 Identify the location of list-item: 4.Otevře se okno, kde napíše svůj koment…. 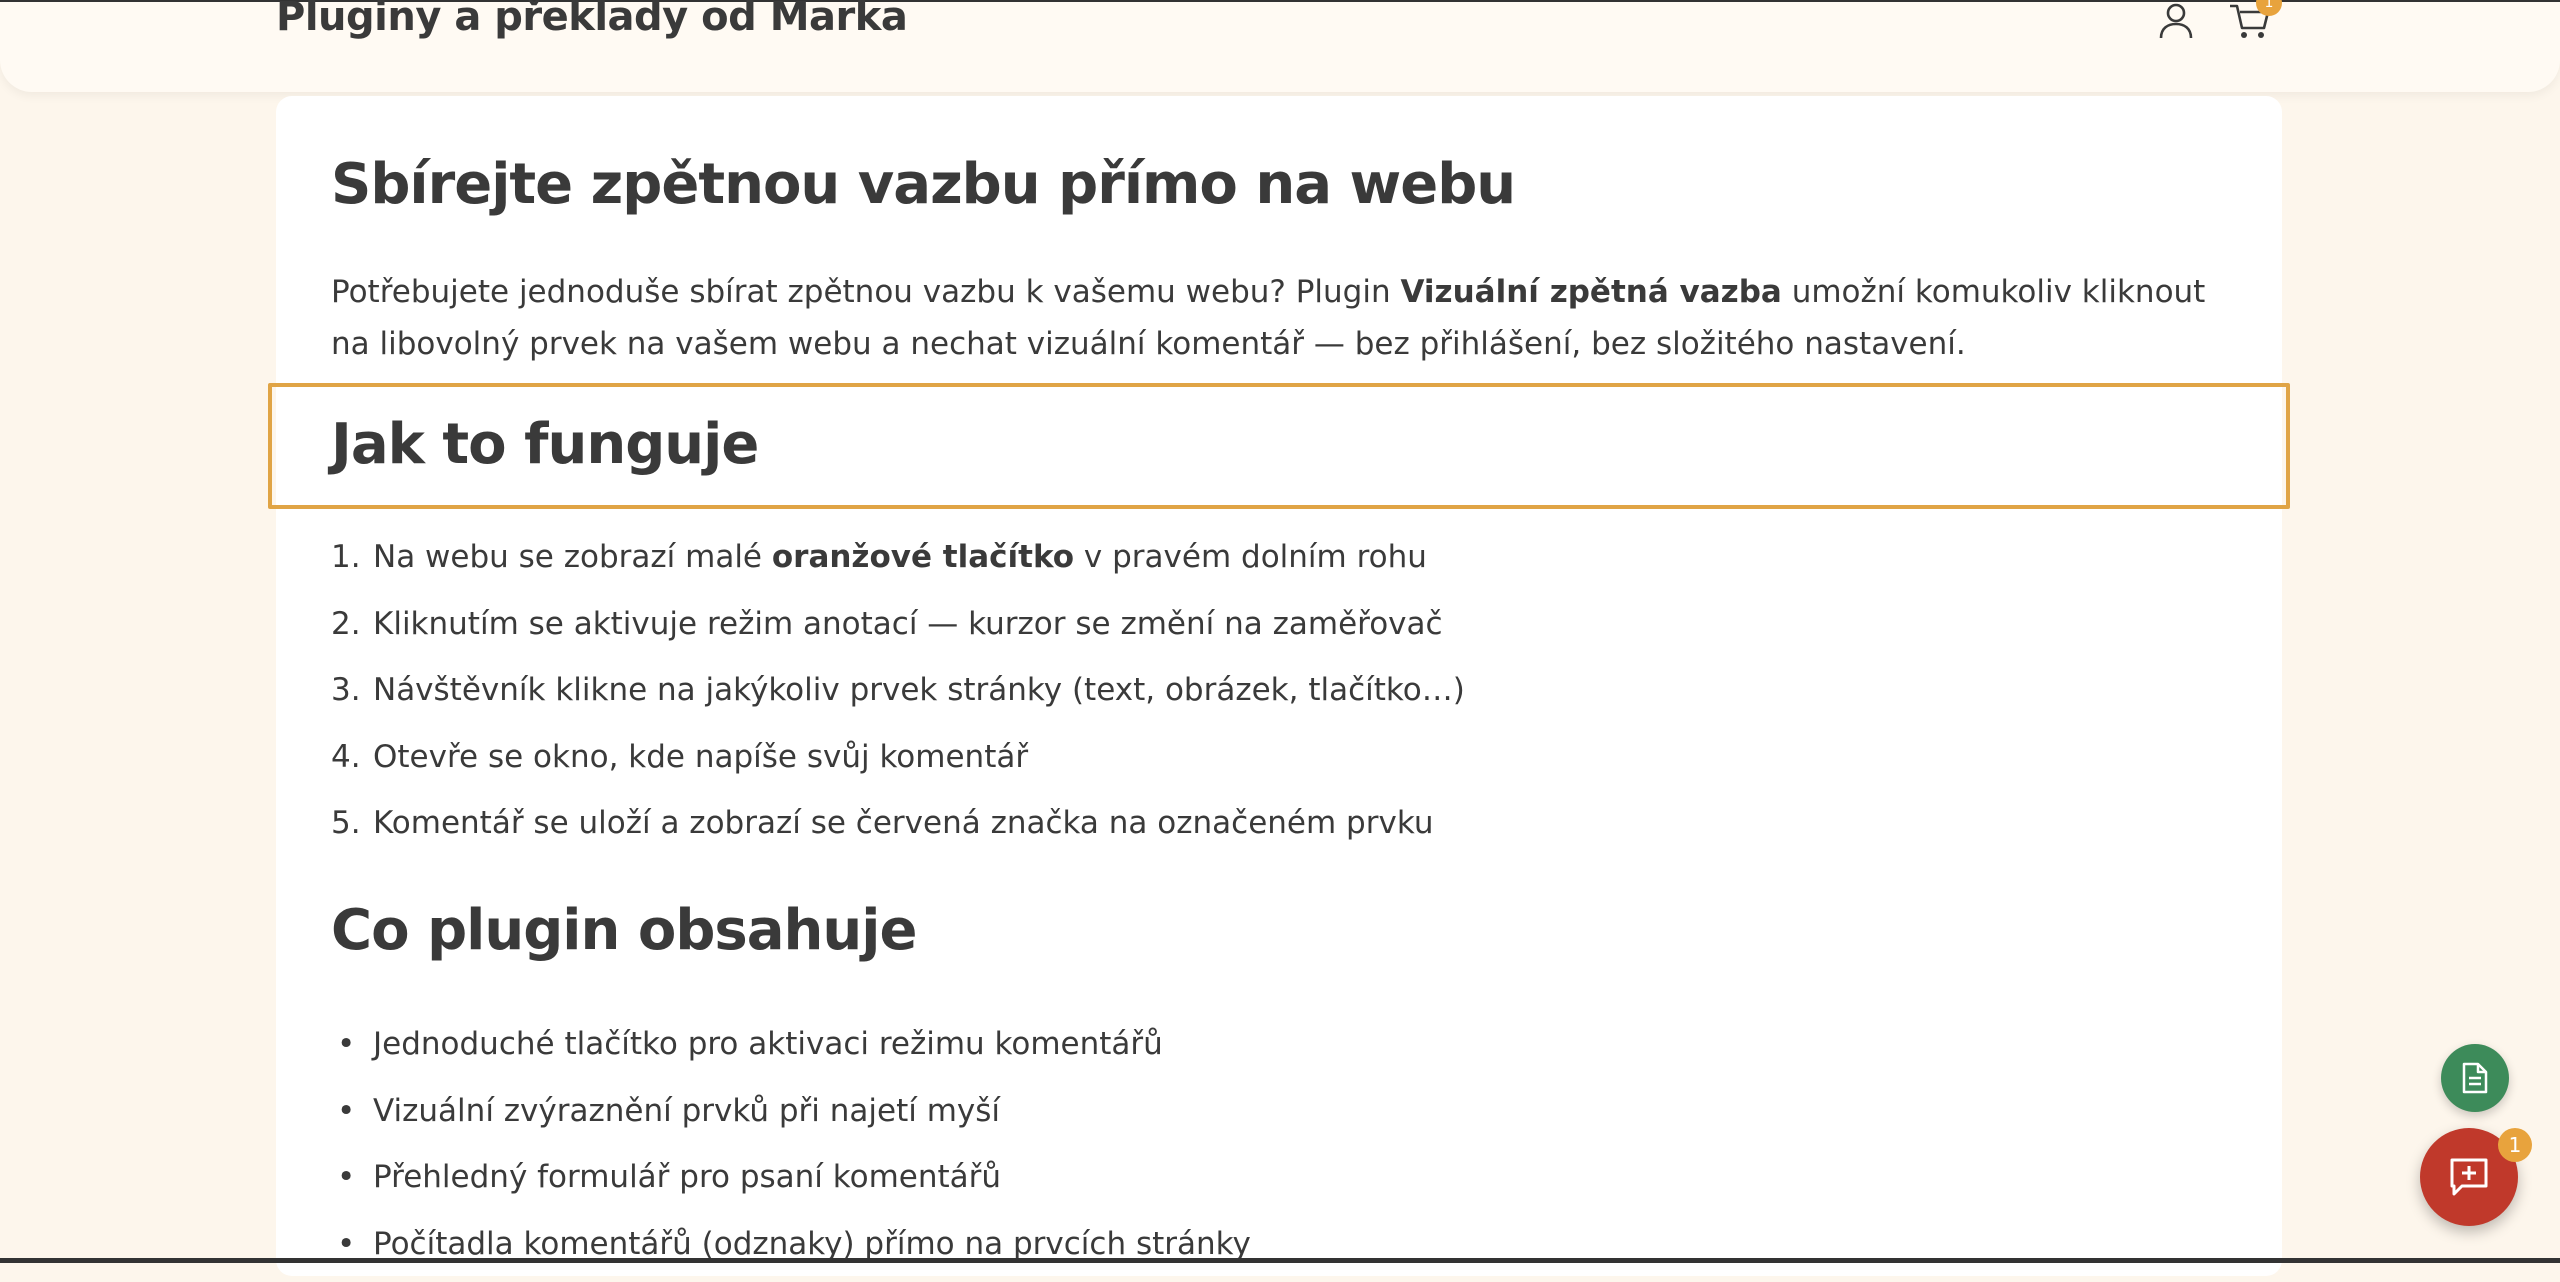
(898, 763).